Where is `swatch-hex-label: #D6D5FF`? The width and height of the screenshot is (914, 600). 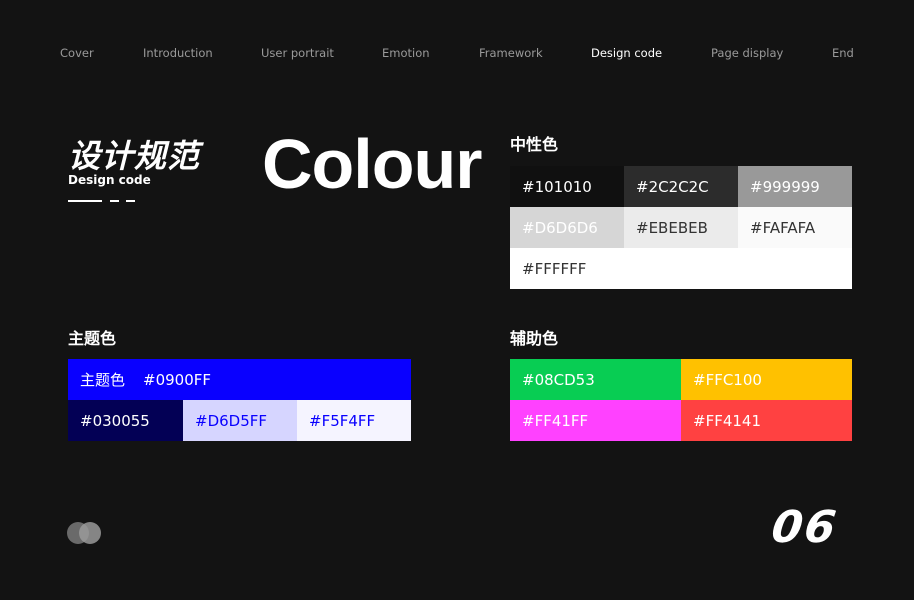 swatch-hex-label: #D6D5FF is located at coordinates (231, 420).